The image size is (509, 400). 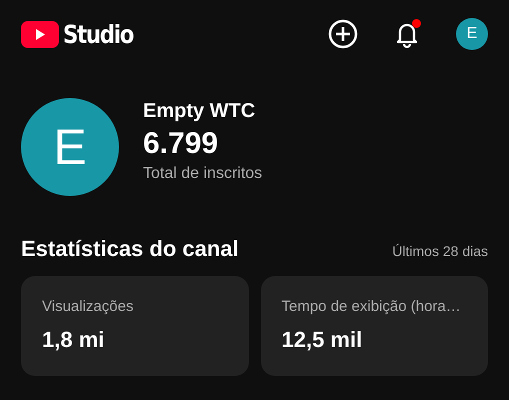 I want to click on stat-label: Visualizações, so click(x=88, y=306).